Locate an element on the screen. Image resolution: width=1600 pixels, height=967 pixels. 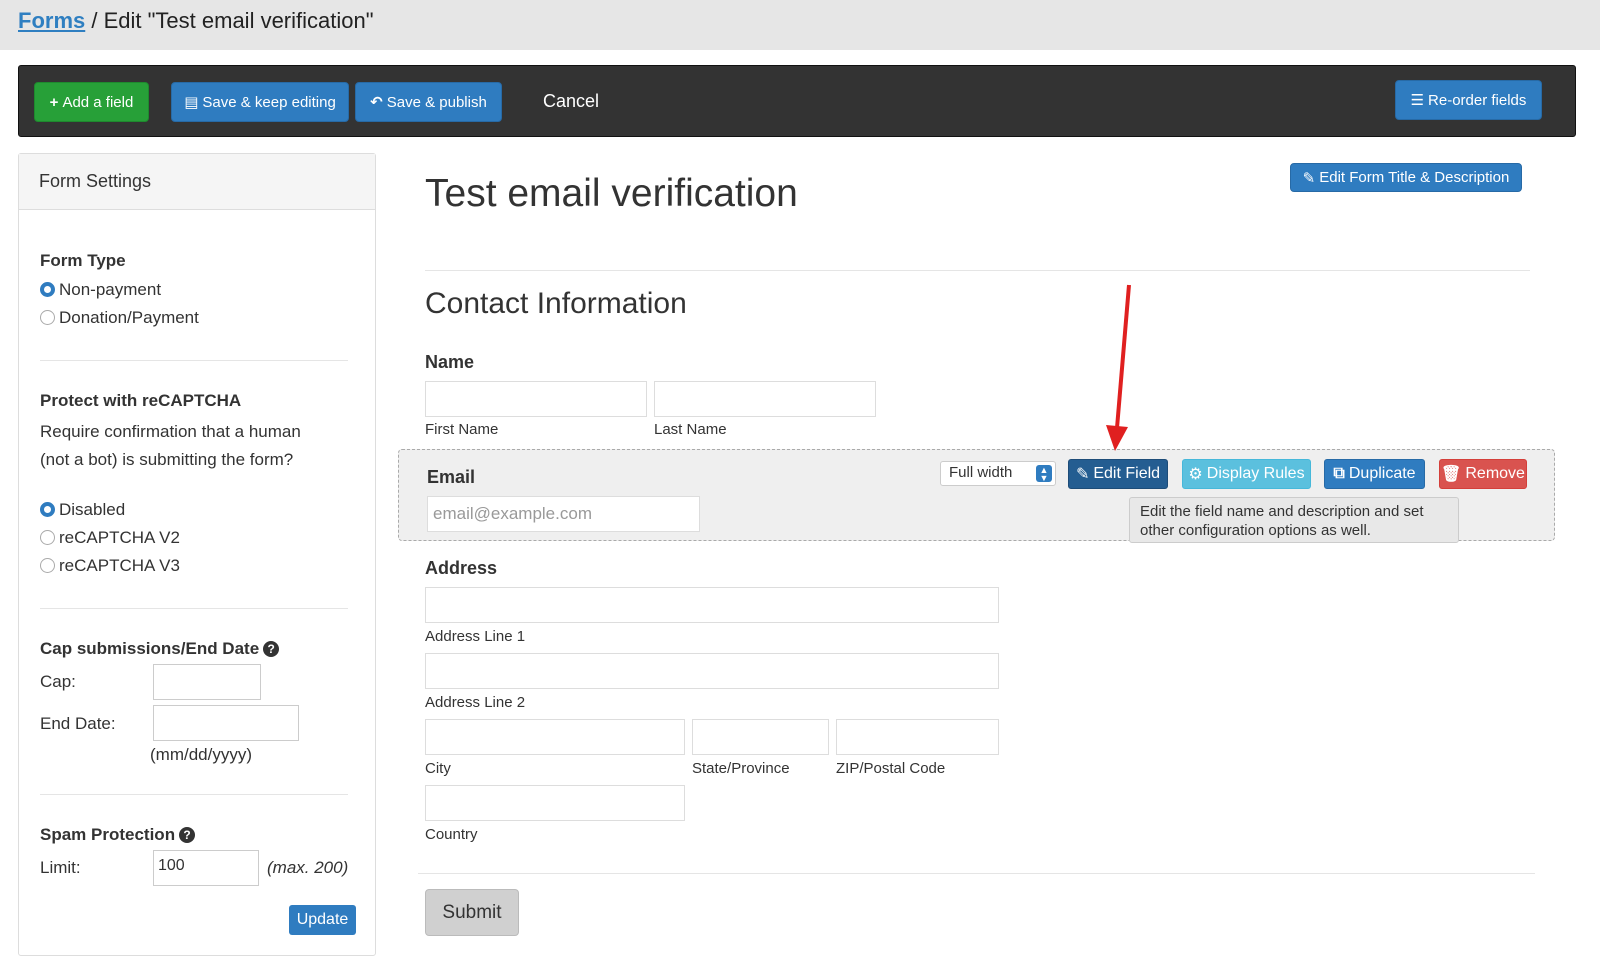
country-sublabel: Country is located at coordinates (451, 834).